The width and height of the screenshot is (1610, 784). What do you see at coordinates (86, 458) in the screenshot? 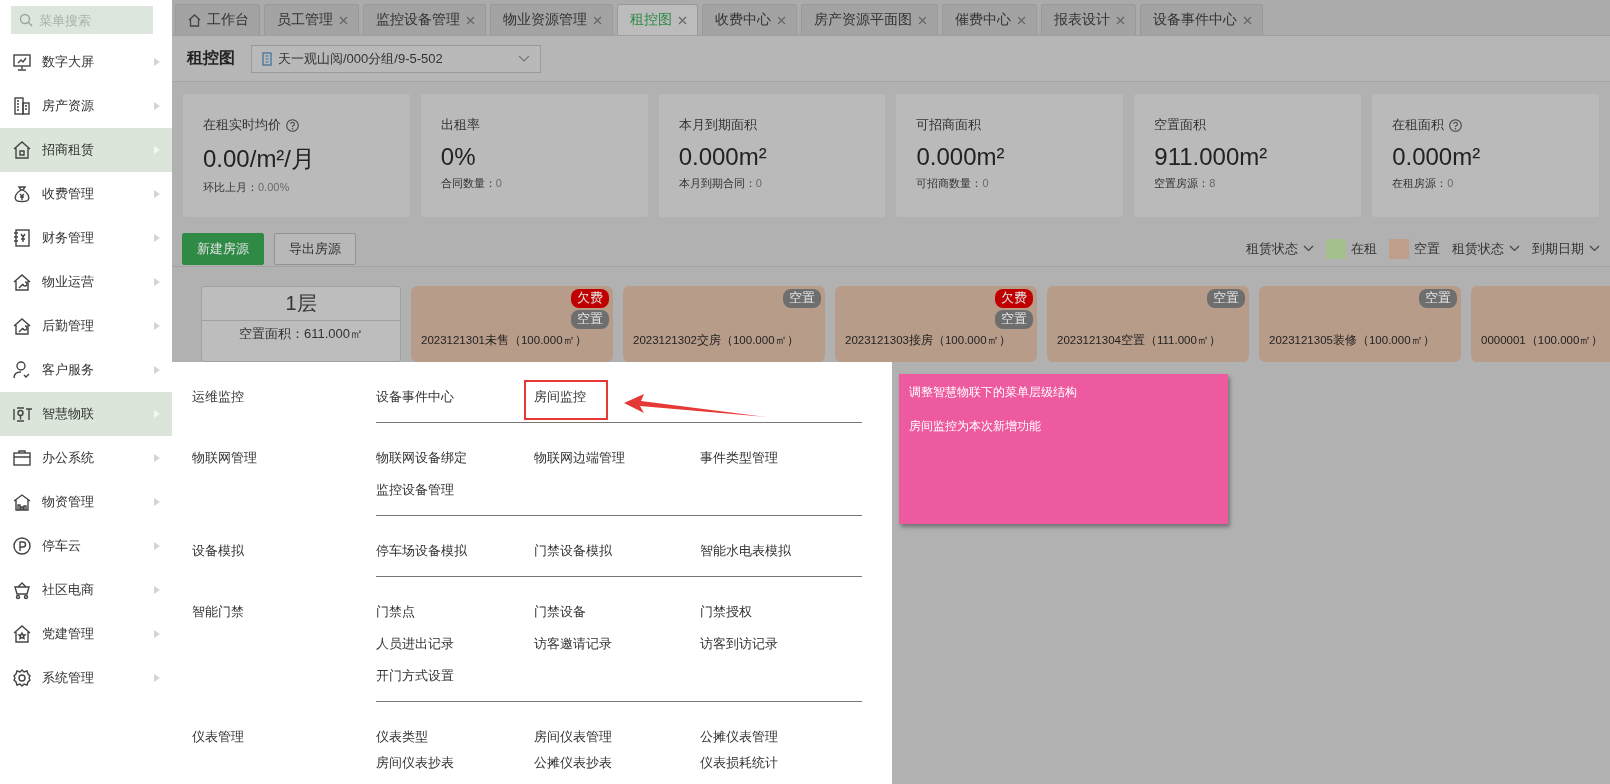
I see `sidebar-item: 办公系统` at bounding box center [86, 458].